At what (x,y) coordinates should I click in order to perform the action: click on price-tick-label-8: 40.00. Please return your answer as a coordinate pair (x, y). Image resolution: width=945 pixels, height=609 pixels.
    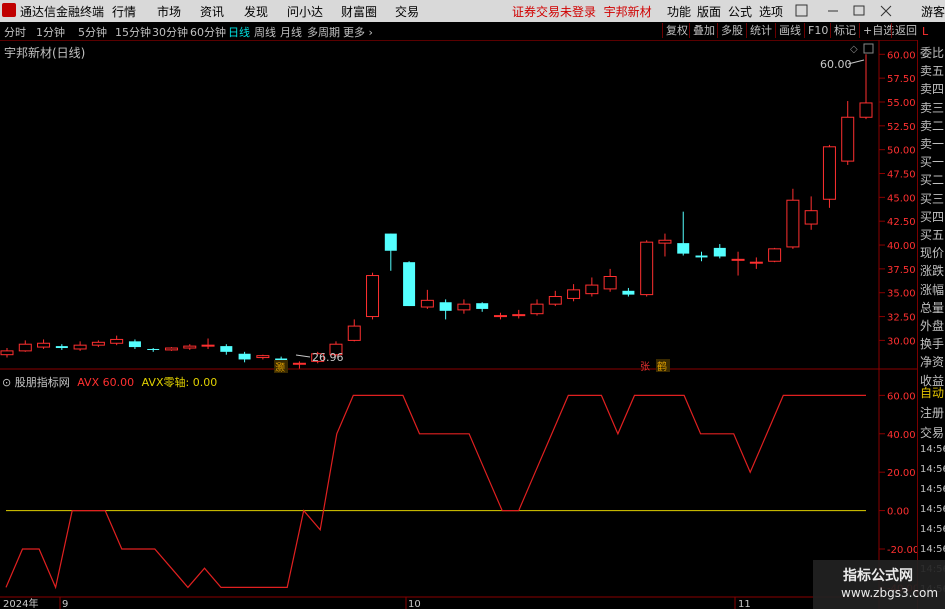
    Looking at the image, I should click on (901, 246).